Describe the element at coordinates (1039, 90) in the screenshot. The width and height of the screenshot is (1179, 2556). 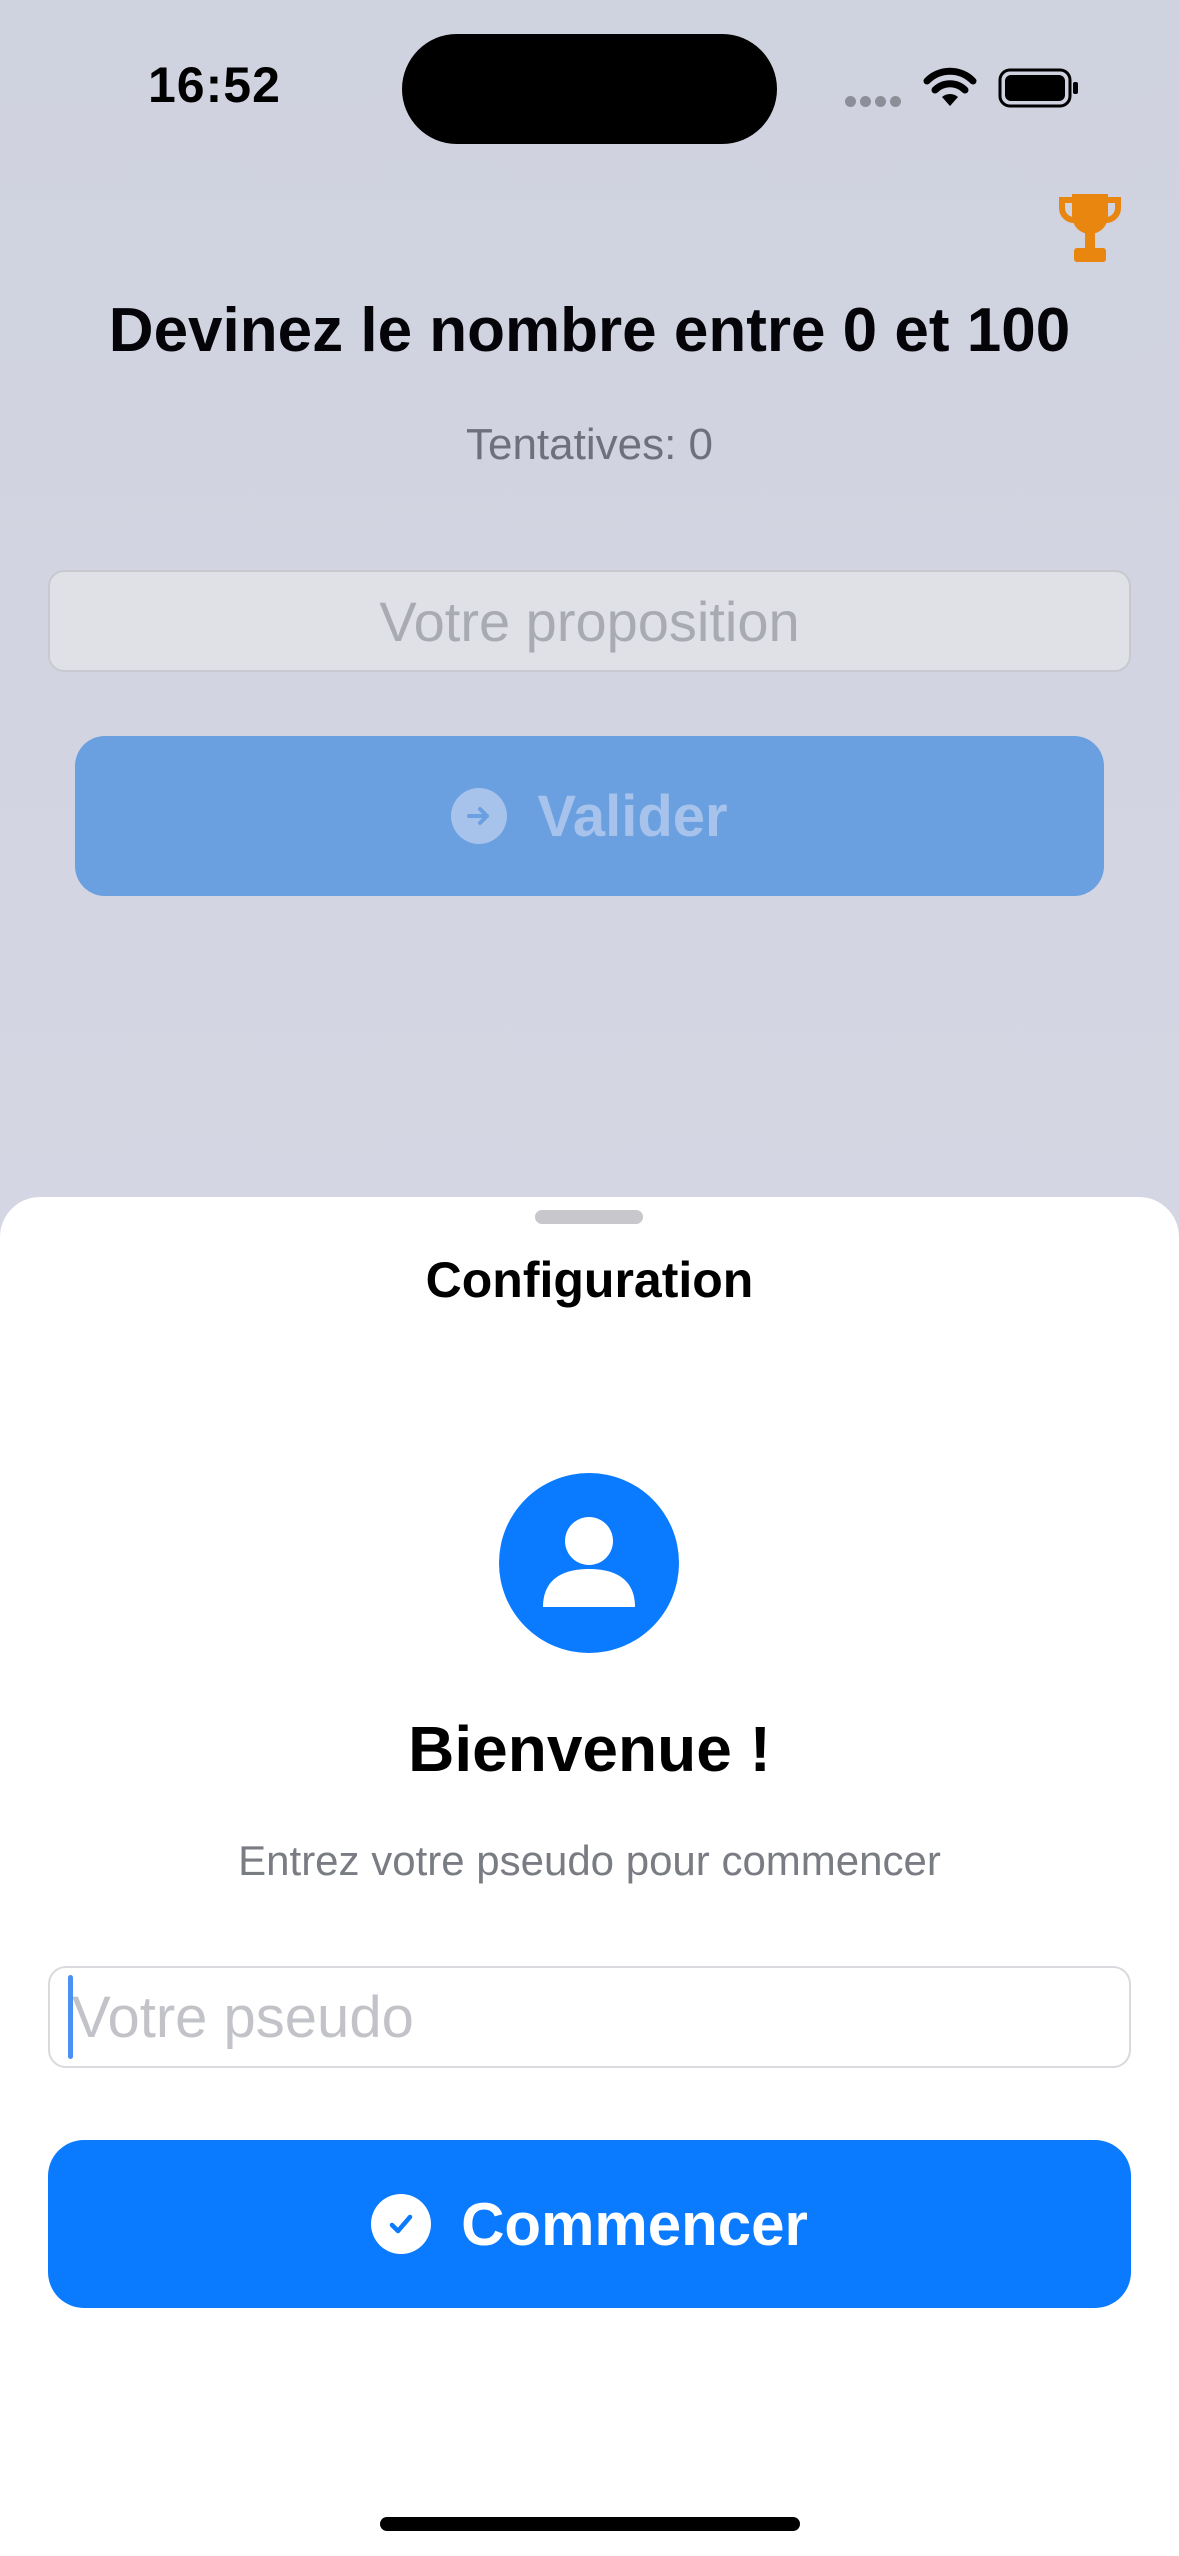
I see `battery-icon` at that location.